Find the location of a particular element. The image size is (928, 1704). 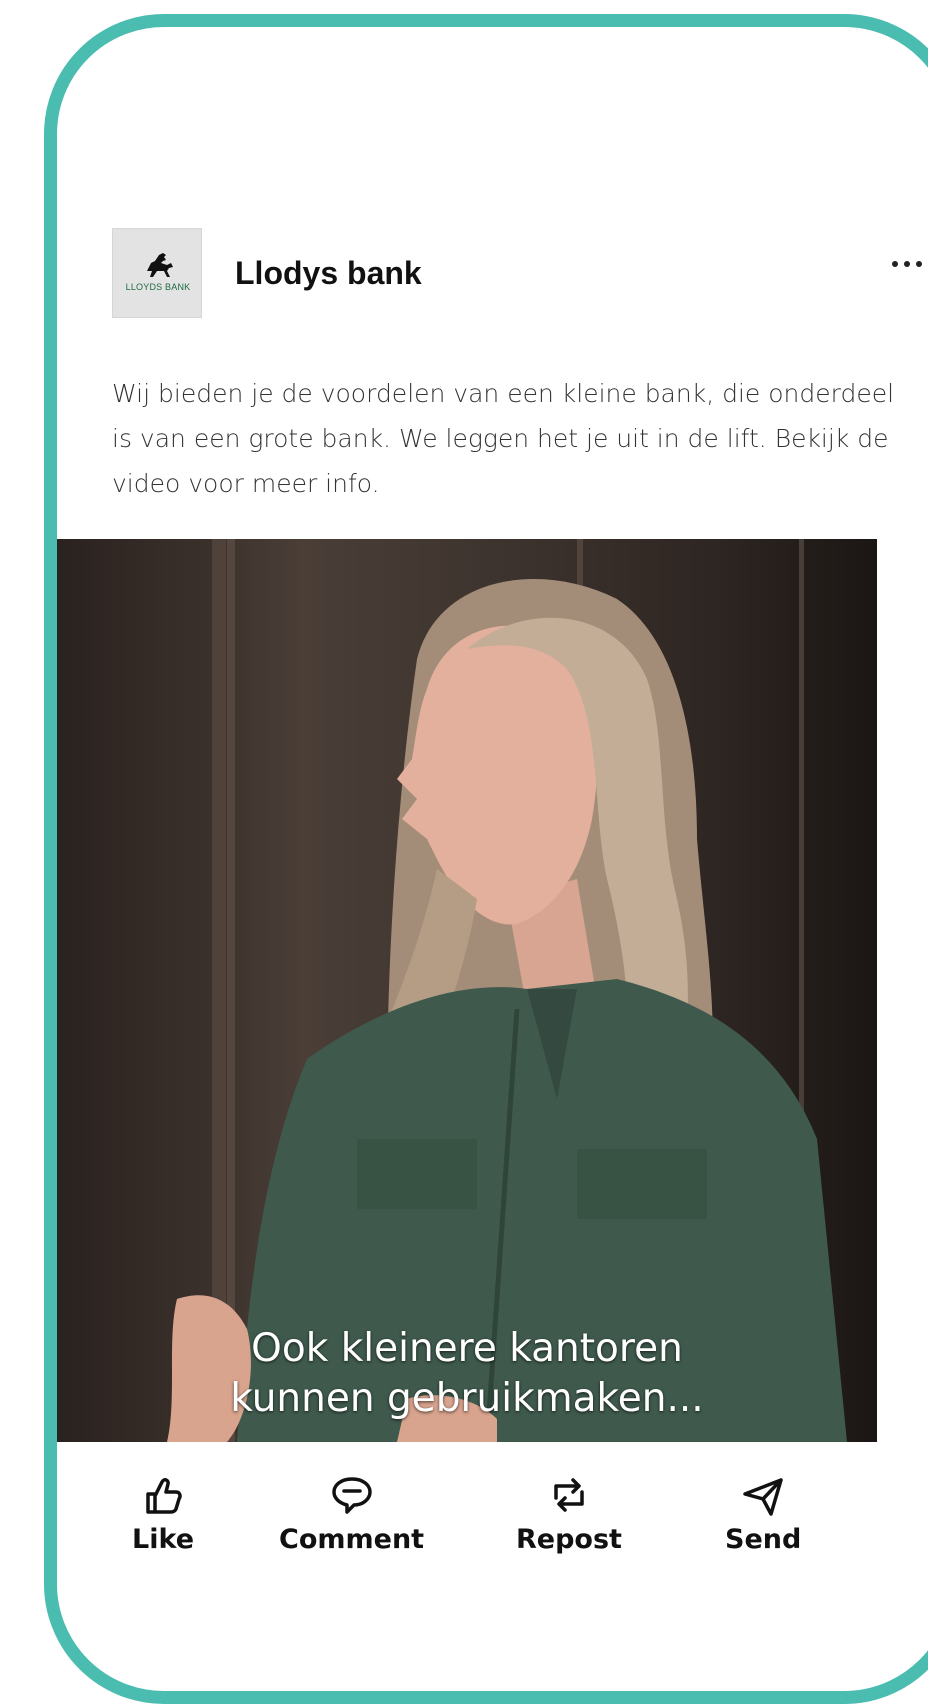

post-actions-bar: Like Comment Repost Send is located at coordinates (467, 1537).